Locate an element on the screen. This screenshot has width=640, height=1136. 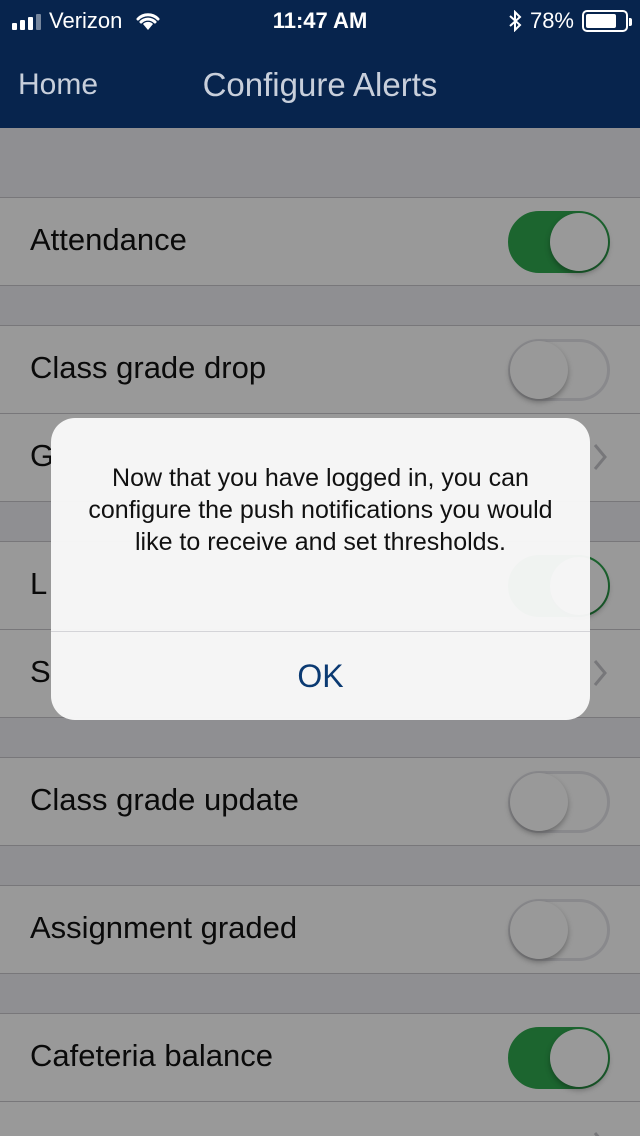
battery-icon is located at coordinates (607, 21).